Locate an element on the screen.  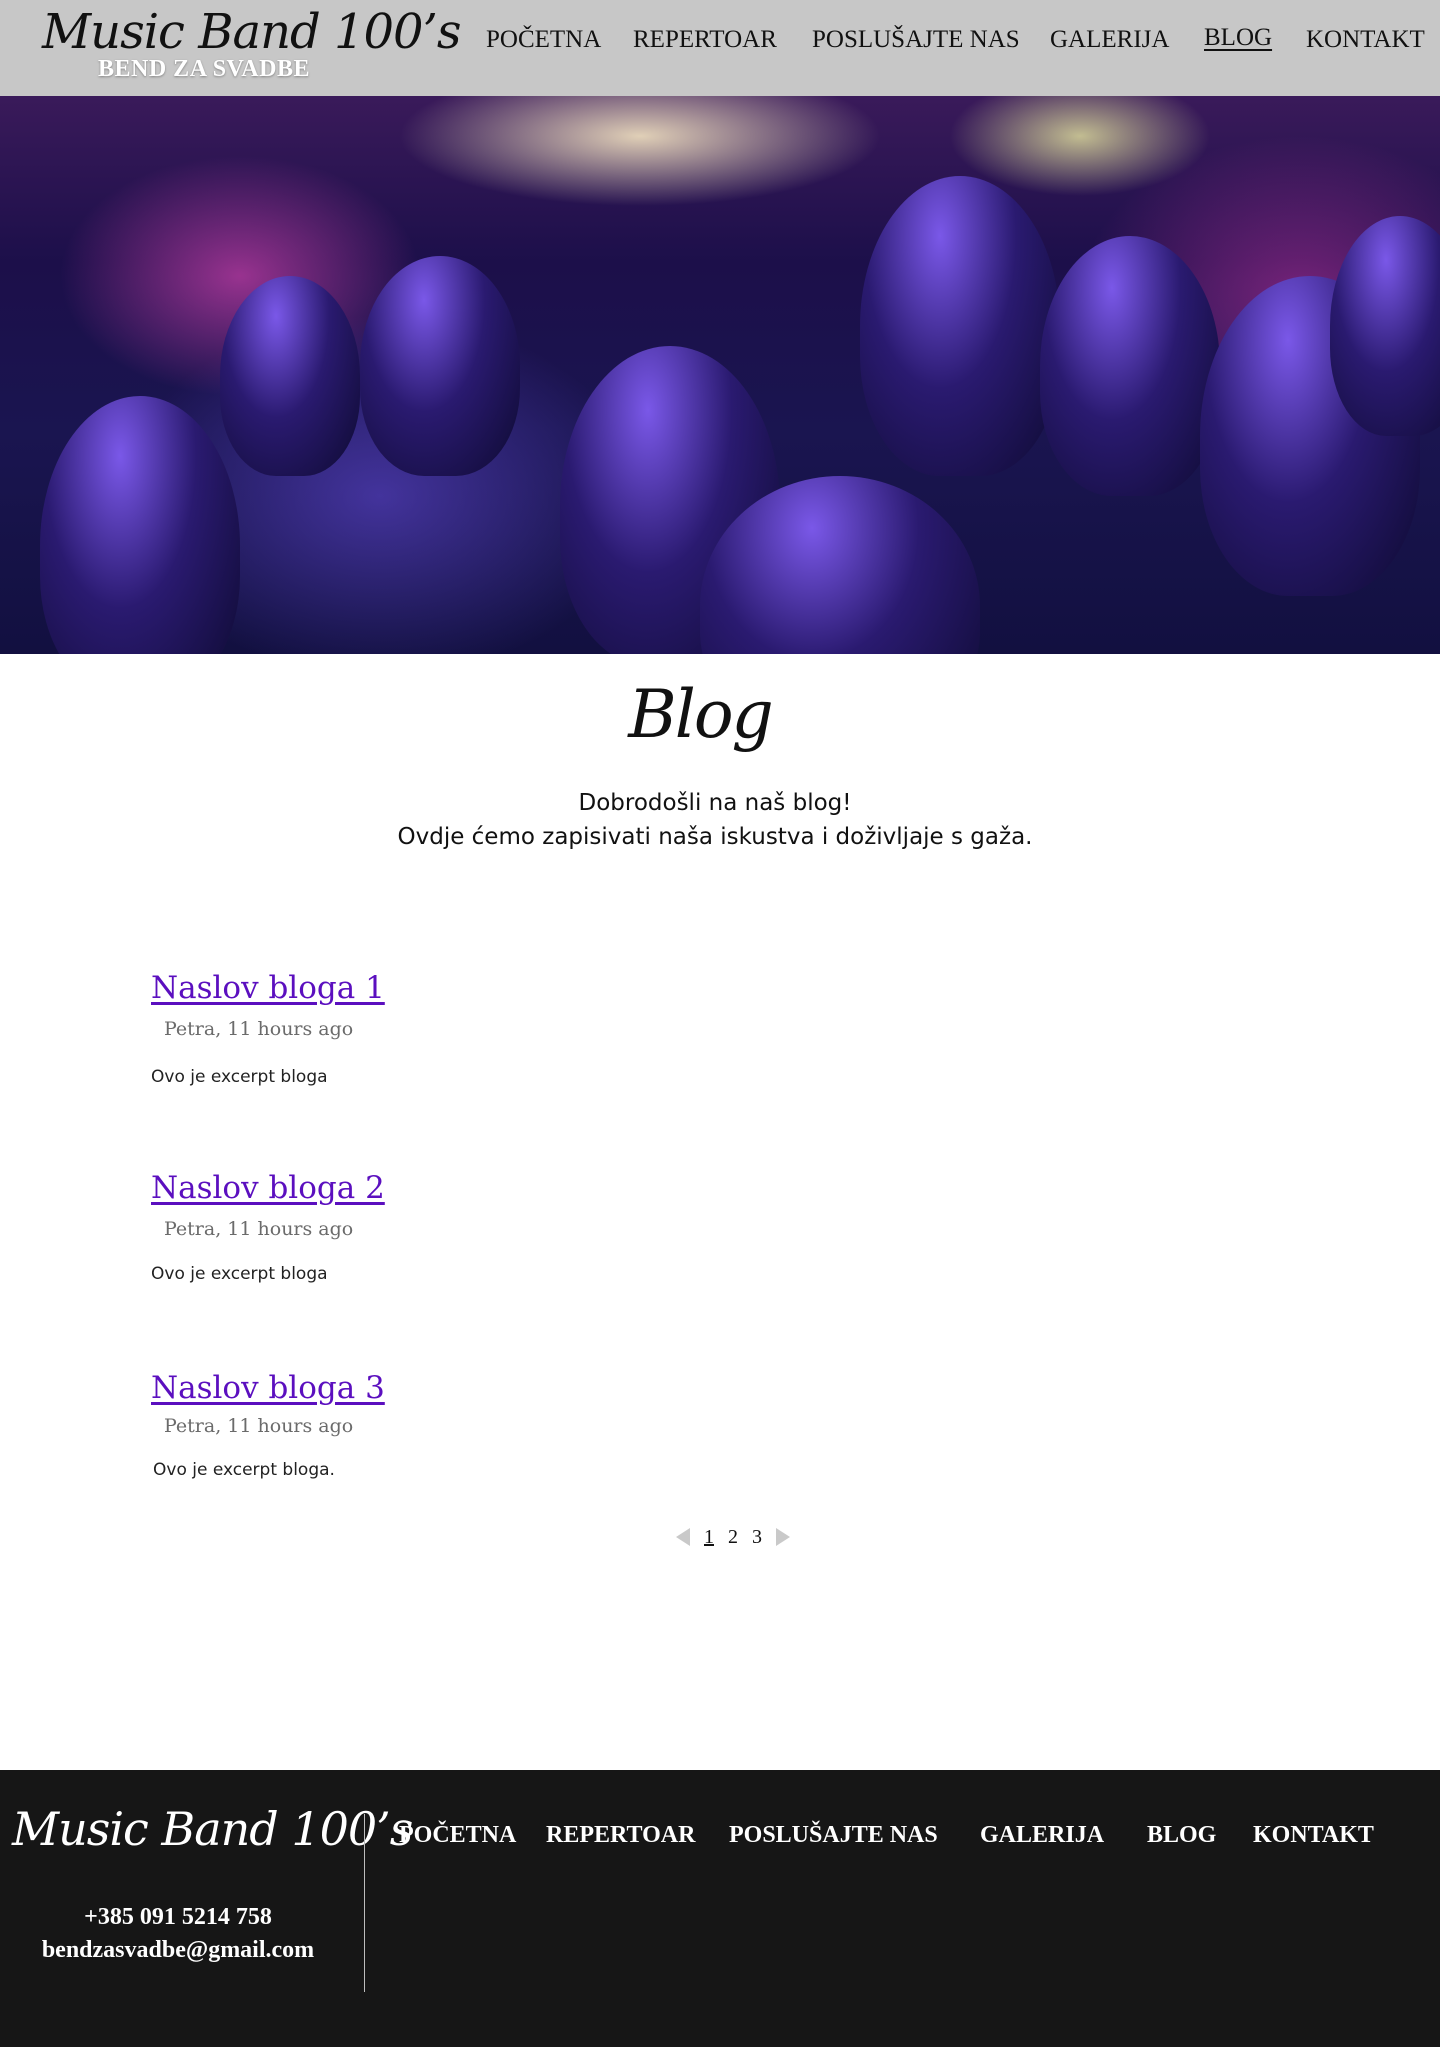
post-title-link: Naslov bloga 3 is located at coordinates (268, 1388).